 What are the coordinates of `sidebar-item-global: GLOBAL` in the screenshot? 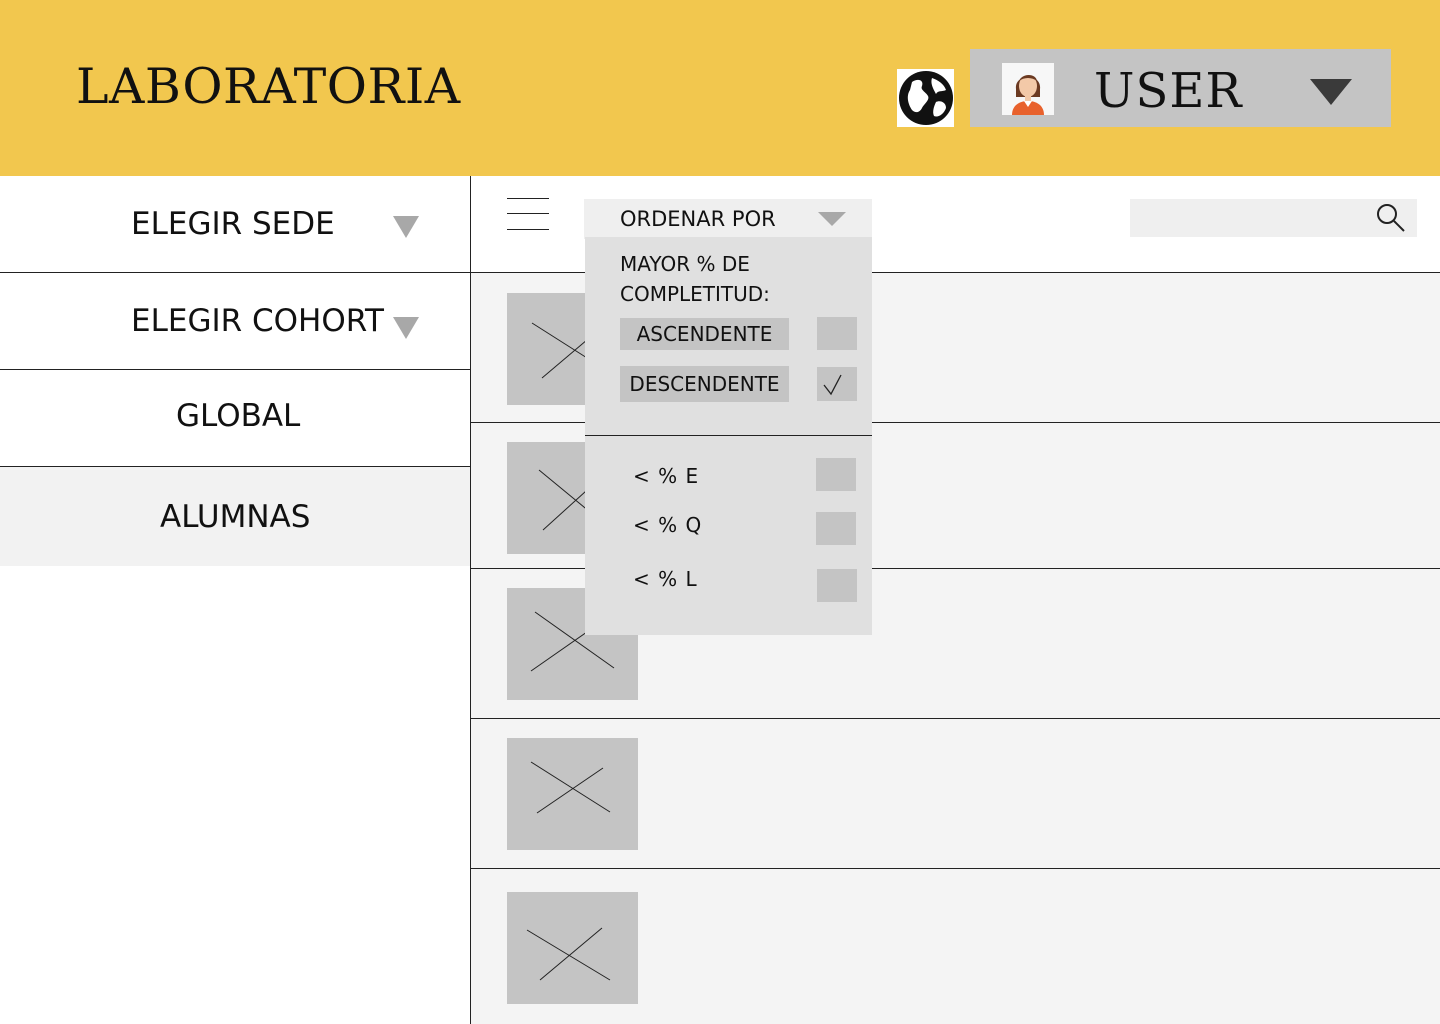 It's located at (235, 418).